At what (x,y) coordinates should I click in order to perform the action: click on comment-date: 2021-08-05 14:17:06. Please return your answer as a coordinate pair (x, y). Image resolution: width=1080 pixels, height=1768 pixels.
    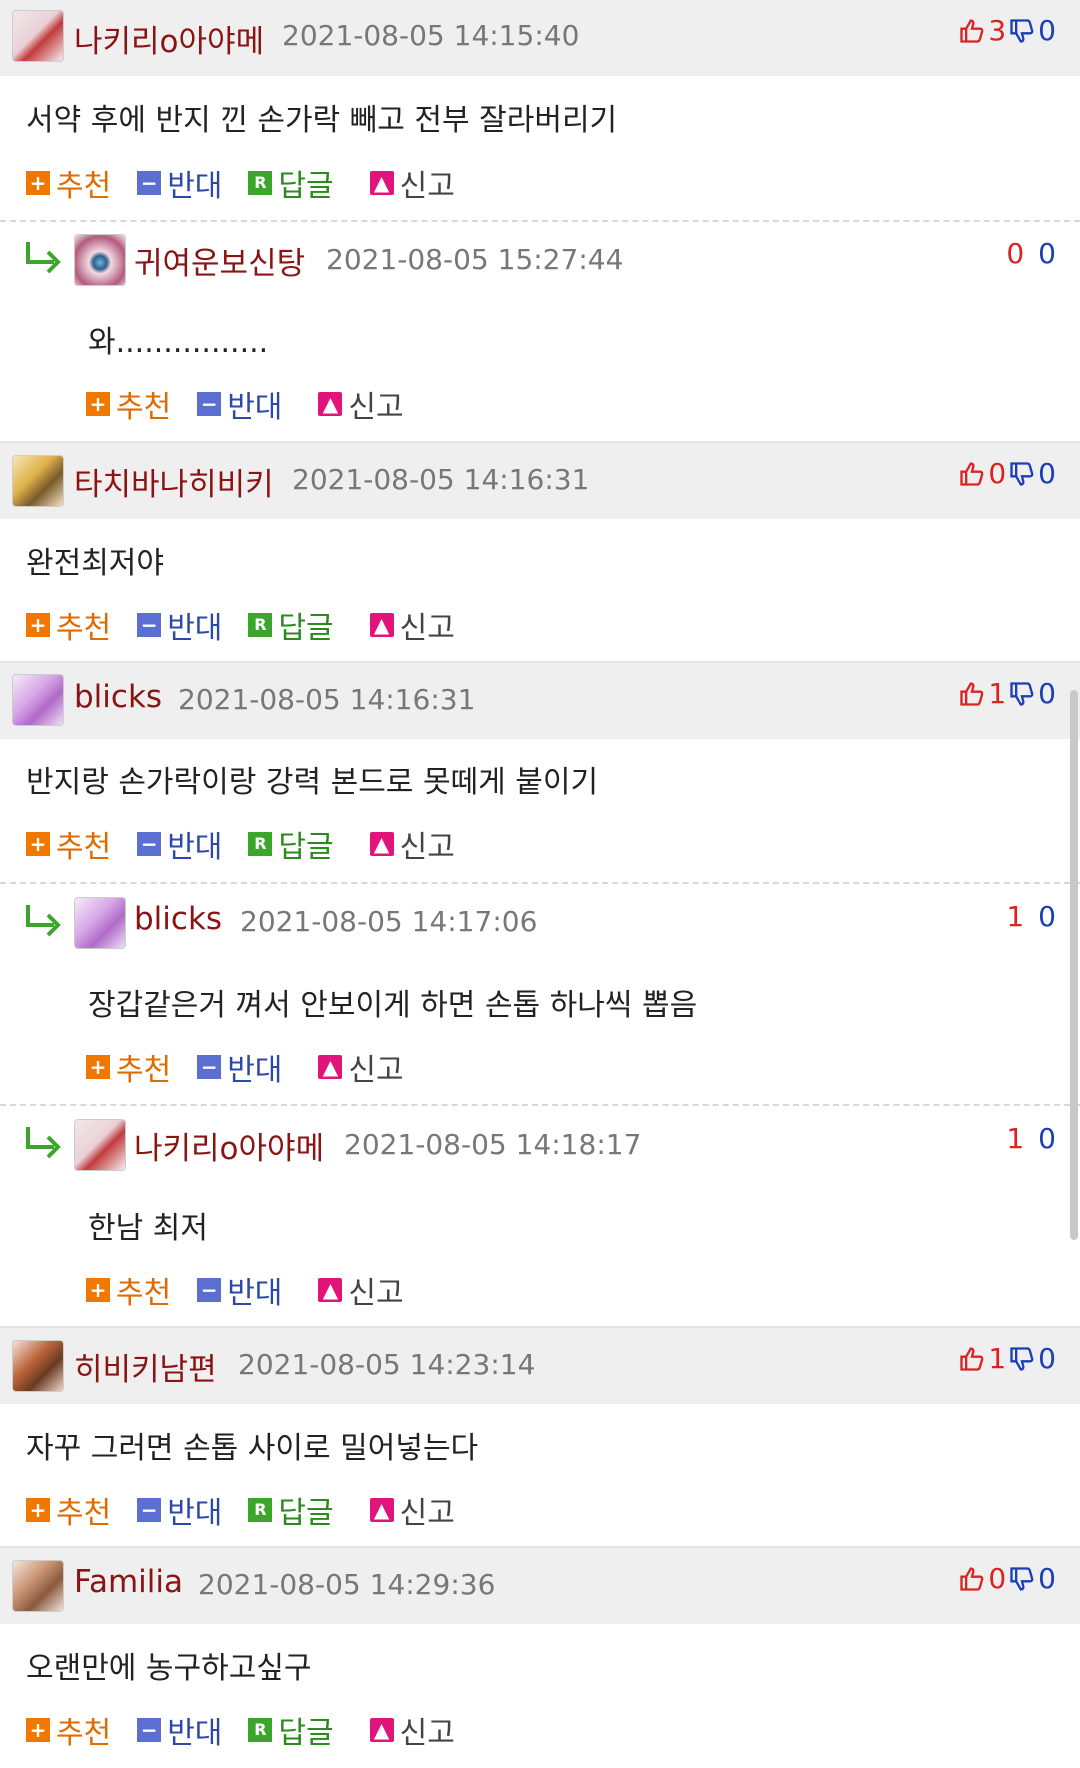
    Looking at the image, I should click on (389, 921).